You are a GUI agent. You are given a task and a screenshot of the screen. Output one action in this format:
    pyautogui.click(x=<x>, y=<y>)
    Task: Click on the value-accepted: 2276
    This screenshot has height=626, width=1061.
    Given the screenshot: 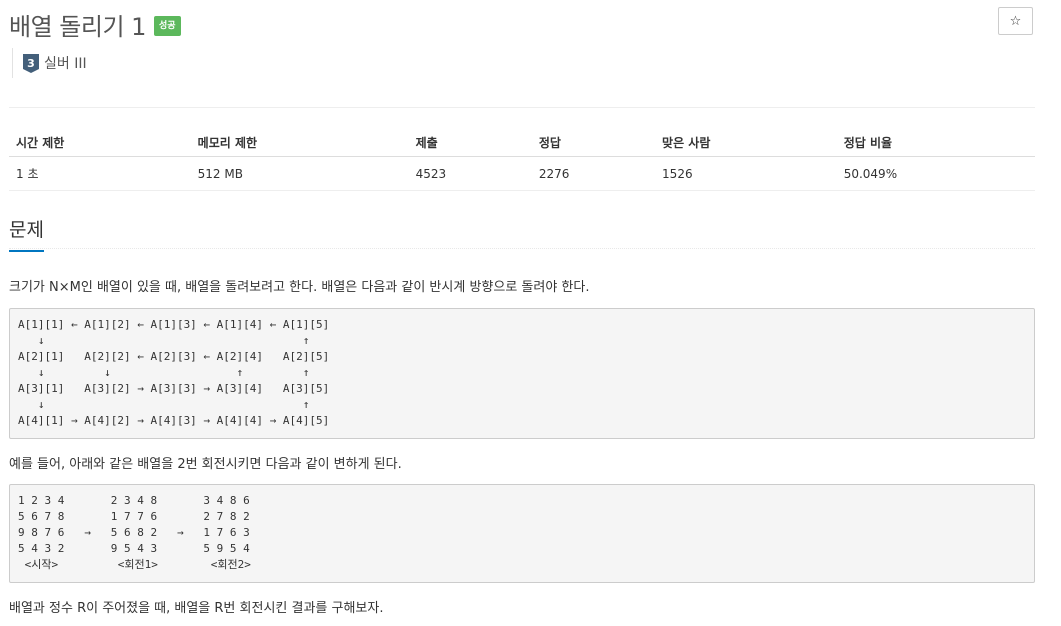 What is the action you would take?
    pyautogui.click(x=593, y=173)
    